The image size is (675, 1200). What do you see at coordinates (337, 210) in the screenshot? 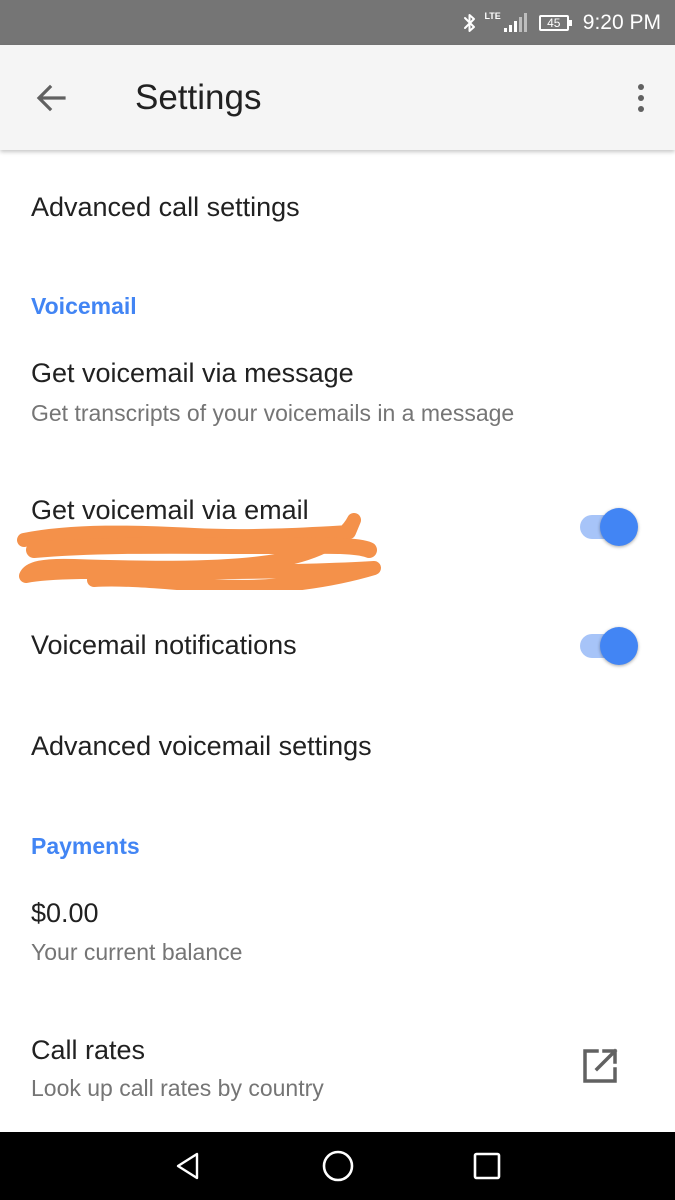
I see `advanced-call-settings-row: Advanced call settings` at bounding box center [337, 210].